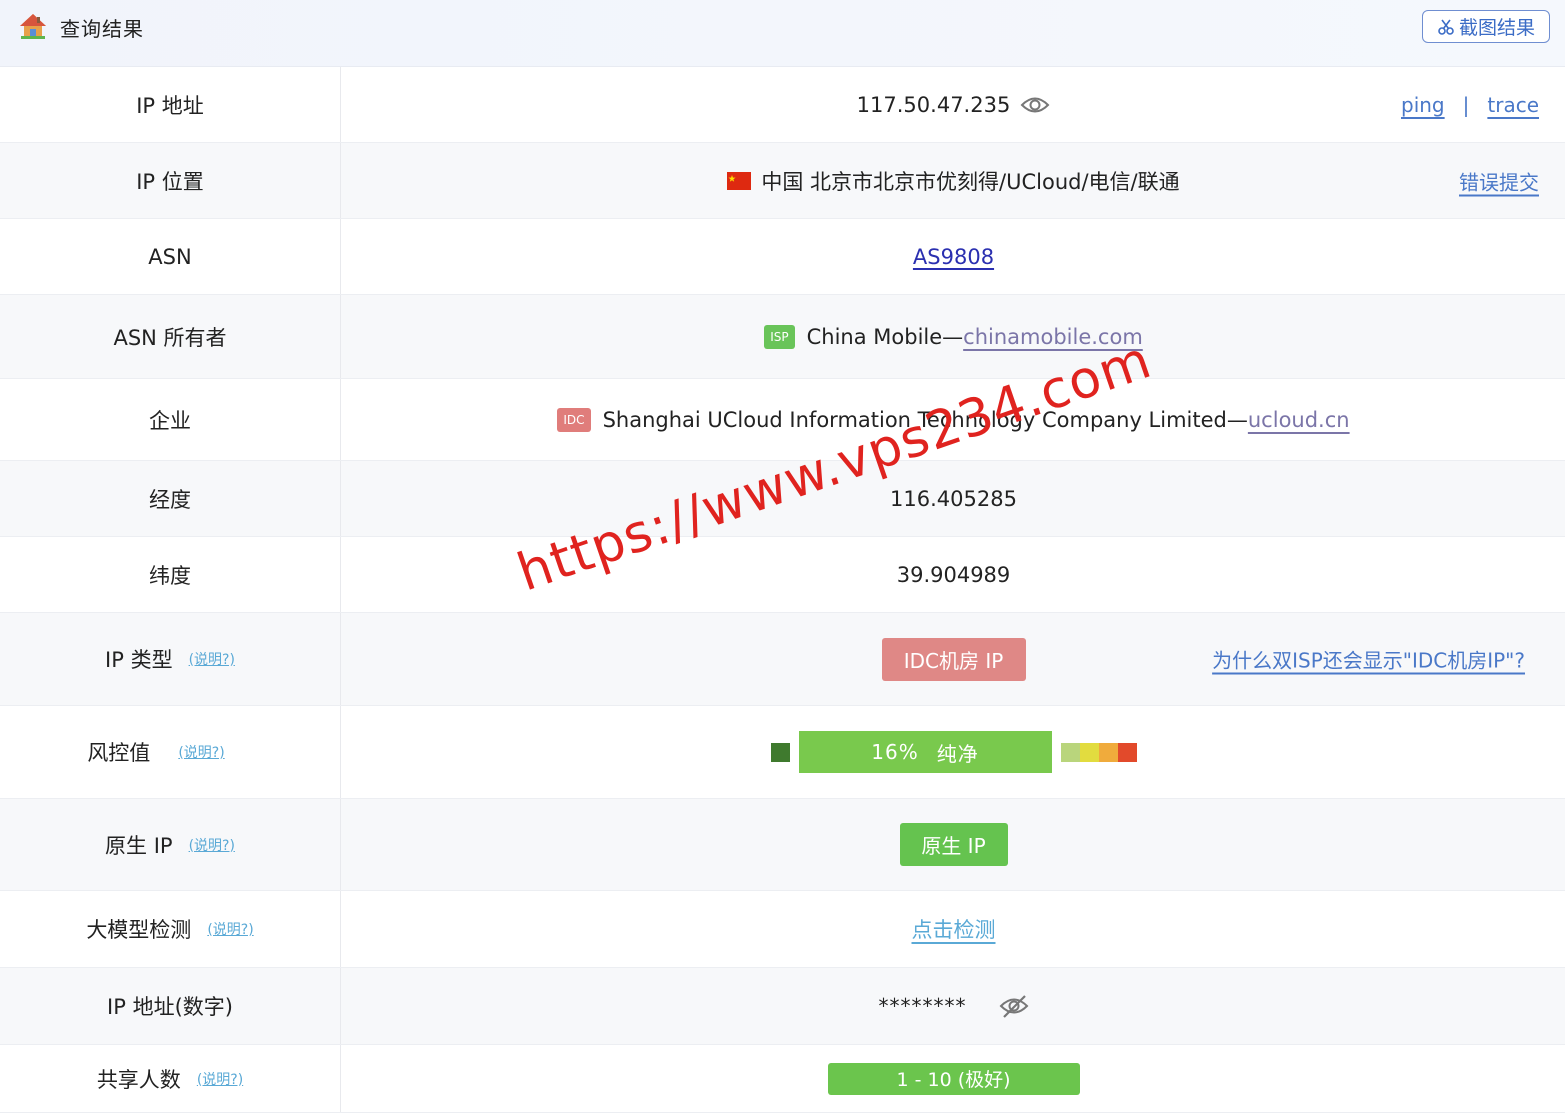 This screenshot has height=1113, width=1565. I want to click on screenshot-button: 截图结果, so click(1486, 26).